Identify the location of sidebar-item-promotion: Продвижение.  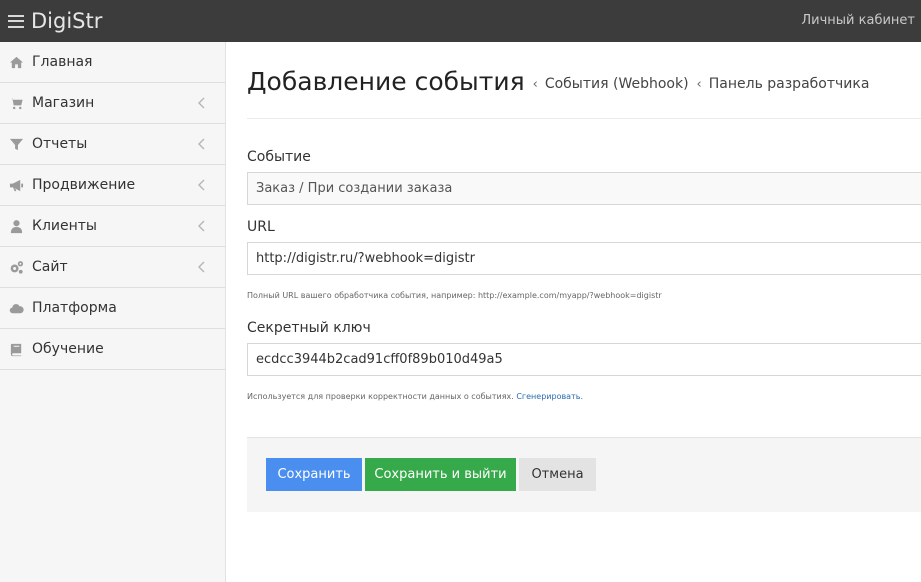
(112, 185).